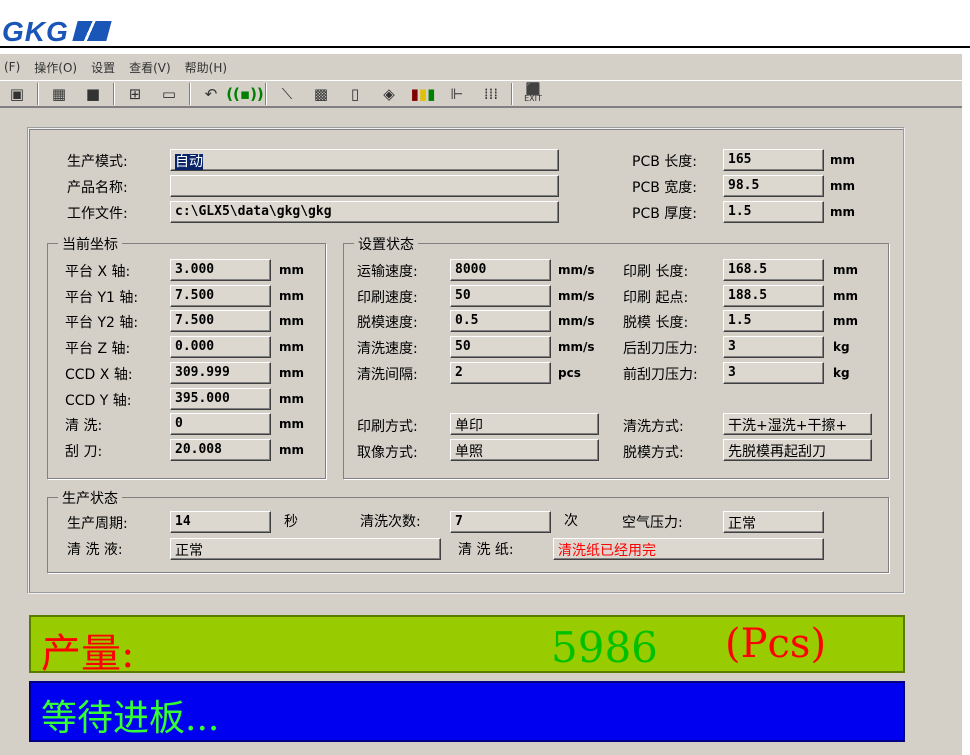  I want to click on run-icon: ((▪)), so click(245, 94).